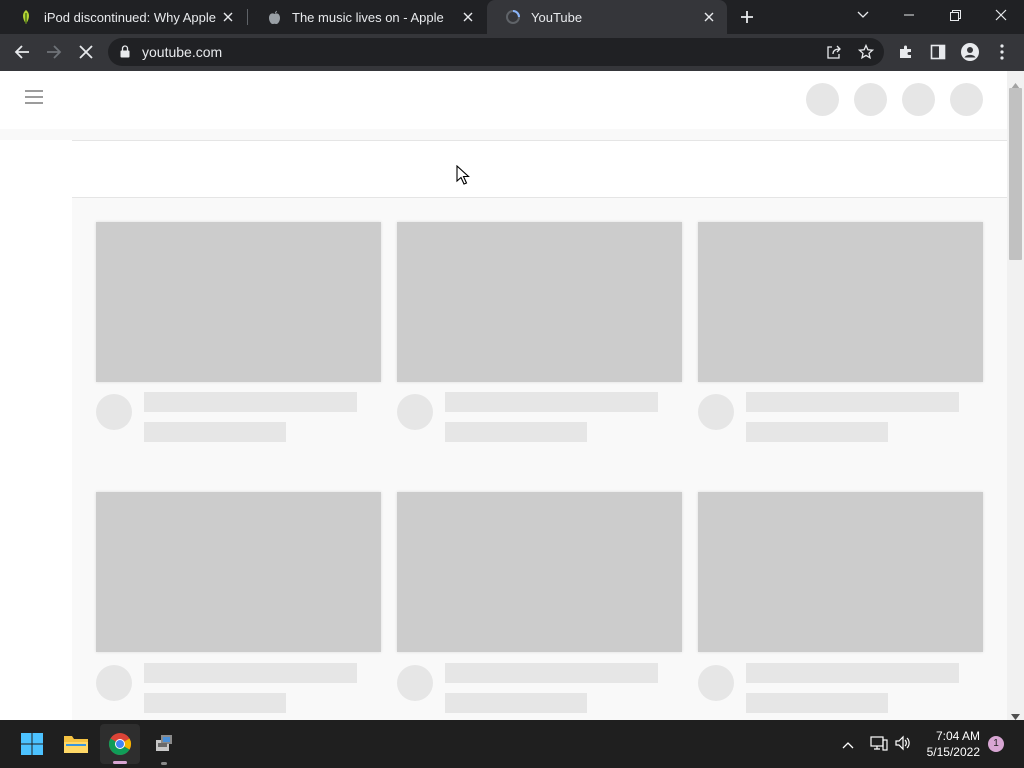 Image resolution: width=1024 pixels, height=768 pixels. I want to click on guide-sidebar, so click(36, 430).